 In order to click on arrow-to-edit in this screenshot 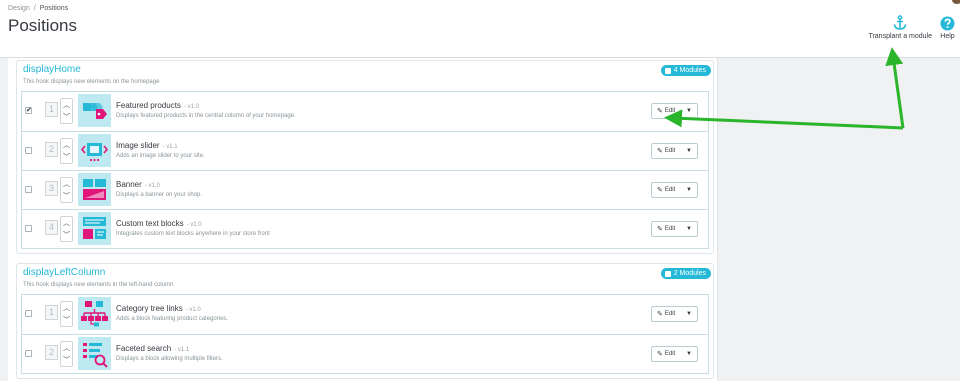, I will do `click(784, 119)`.